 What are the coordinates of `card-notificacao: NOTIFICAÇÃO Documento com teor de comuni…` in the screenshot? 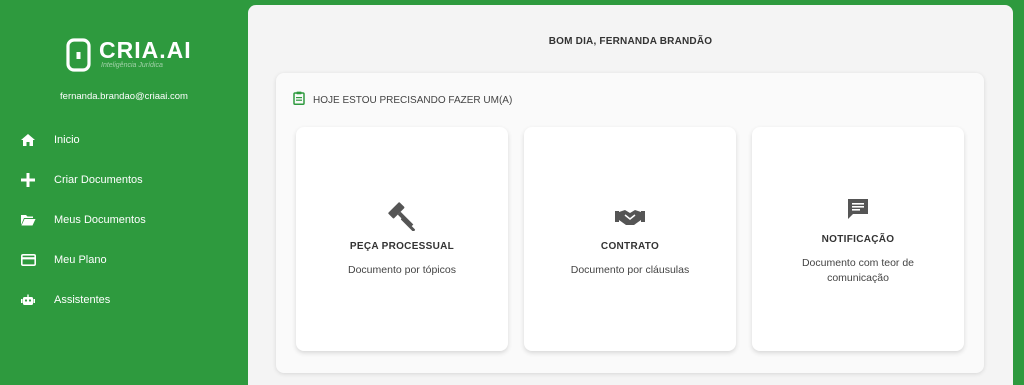 It's located at (858, 239).